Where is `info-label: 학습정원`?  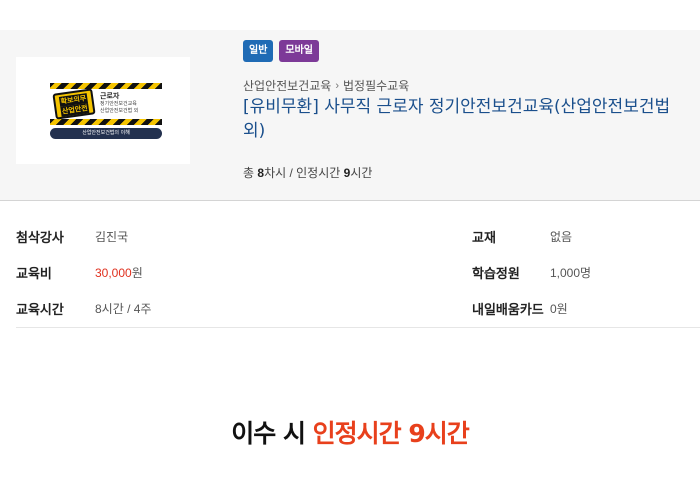 info-label: 학습정원 is located at coordinates (496, 273).